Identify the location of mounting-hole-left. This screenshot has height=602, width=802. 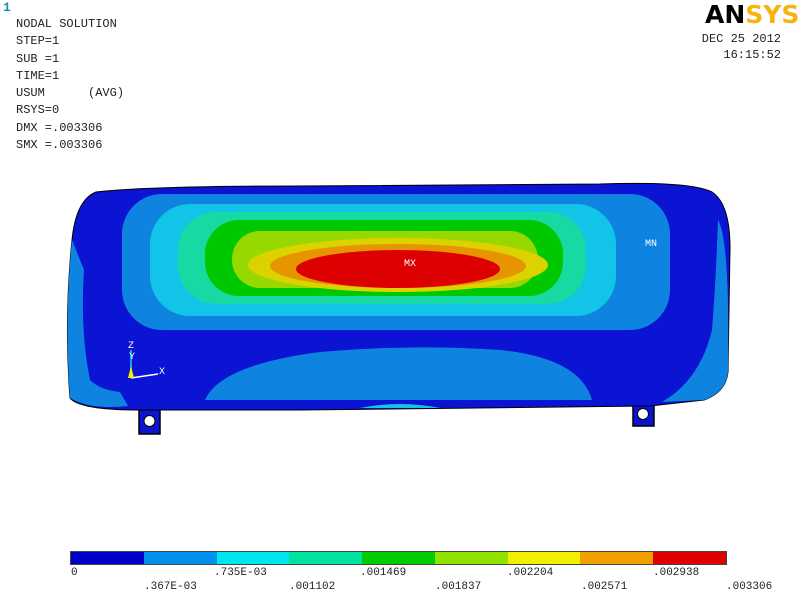
(149, 421).